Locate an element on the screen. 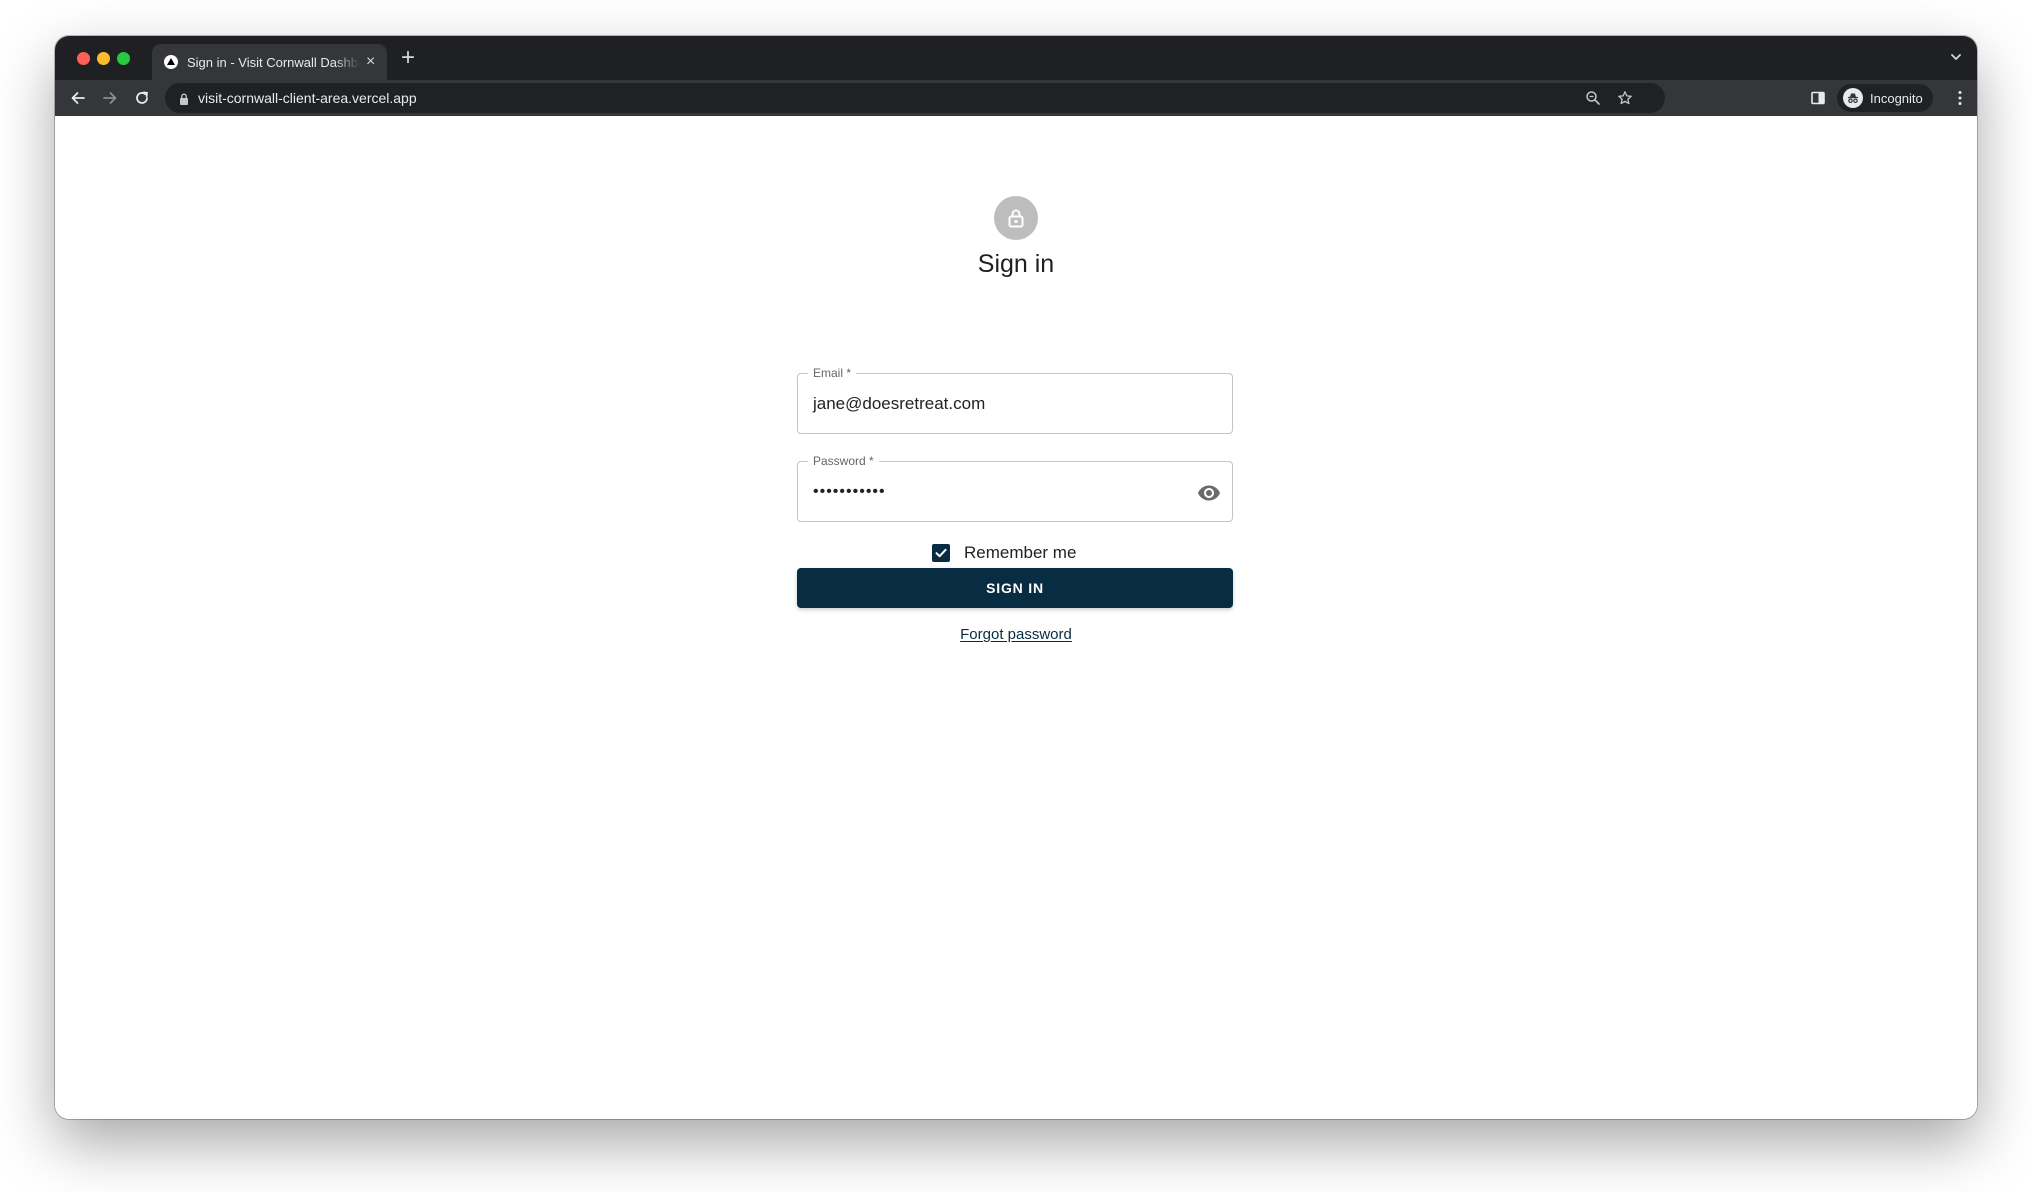 Image resolution: width=2032 pixels, height=1192 pixels. sign-in-button: SIGN IN is located at coordinates (1015, 588).